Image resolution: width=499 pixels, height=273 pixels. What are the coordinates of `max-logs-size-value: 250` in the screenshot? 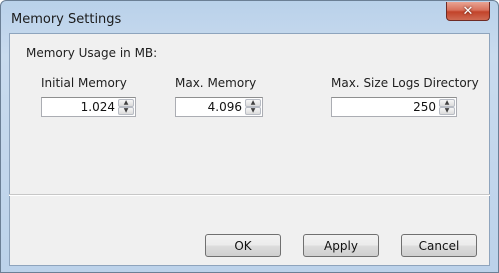 It's located at (385, 107).